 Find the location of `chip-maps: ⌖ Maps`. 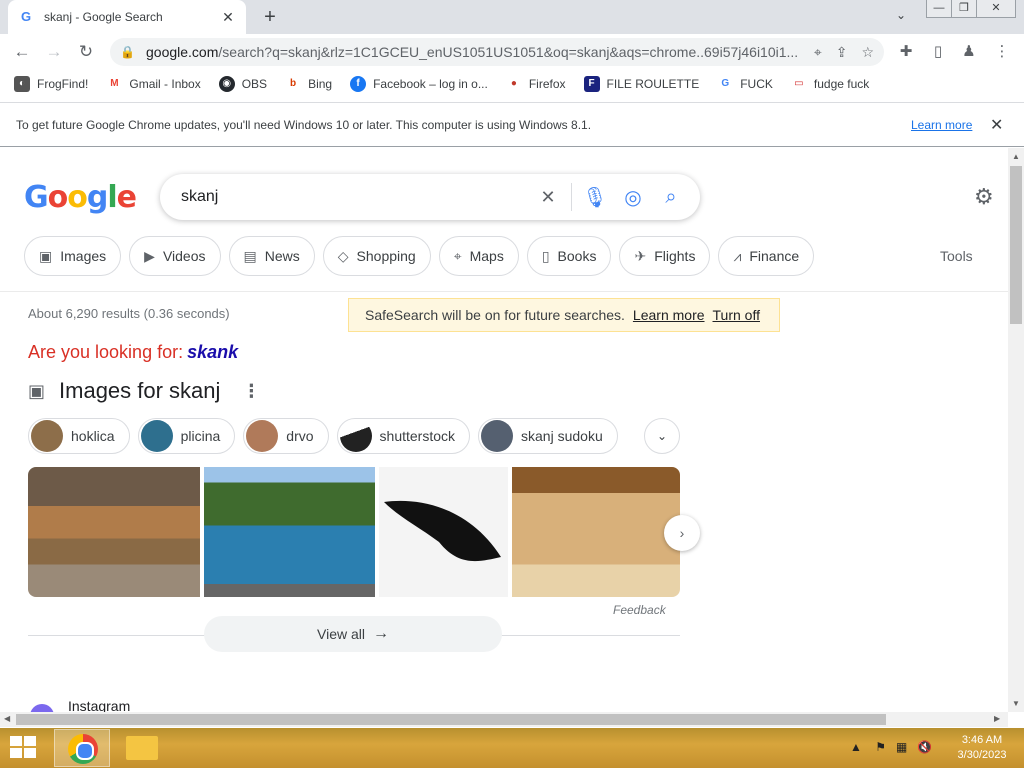

chip-maps: ⌖ Maps is located at coordinates (478, 256).